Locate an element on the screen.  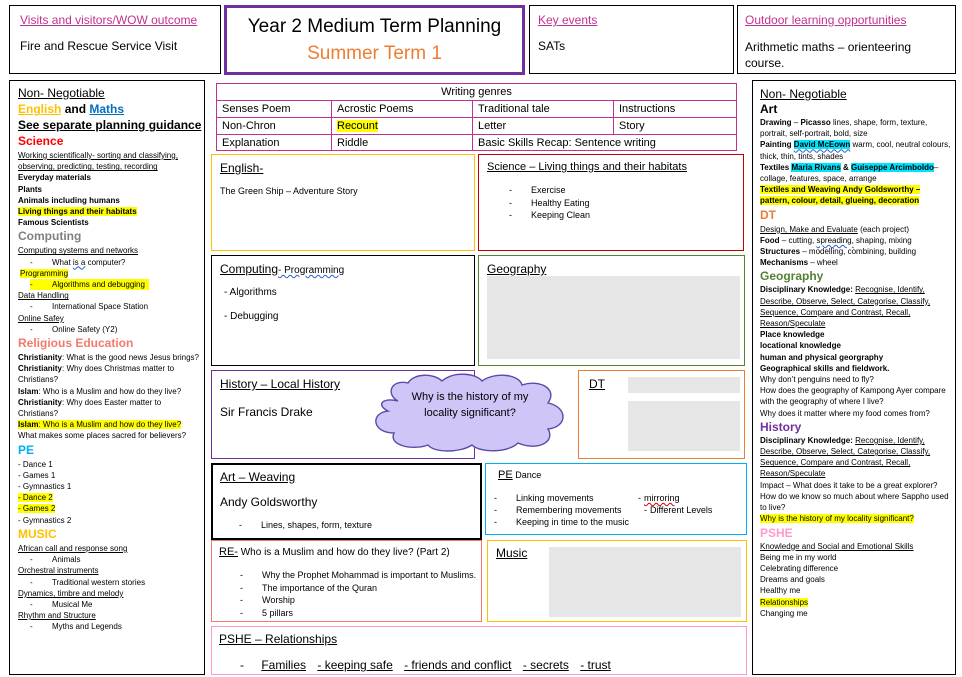
comp-online-y2: - Online Safety (Y2) is located at coordinates (74, 329).